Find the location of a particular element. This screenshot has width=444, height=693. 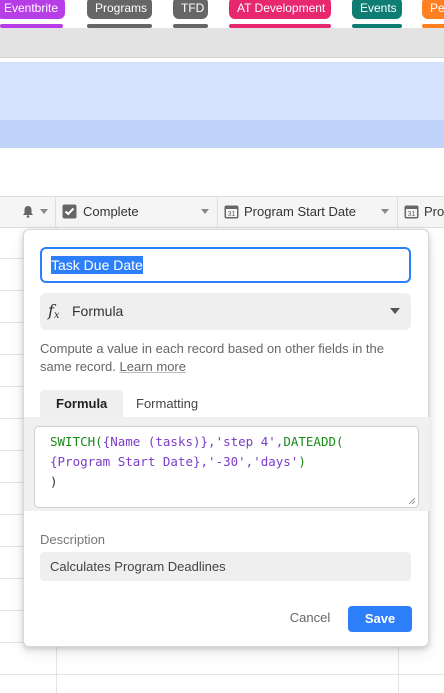

formula-token: ,'step 4', is located at coordinates (246, 441).